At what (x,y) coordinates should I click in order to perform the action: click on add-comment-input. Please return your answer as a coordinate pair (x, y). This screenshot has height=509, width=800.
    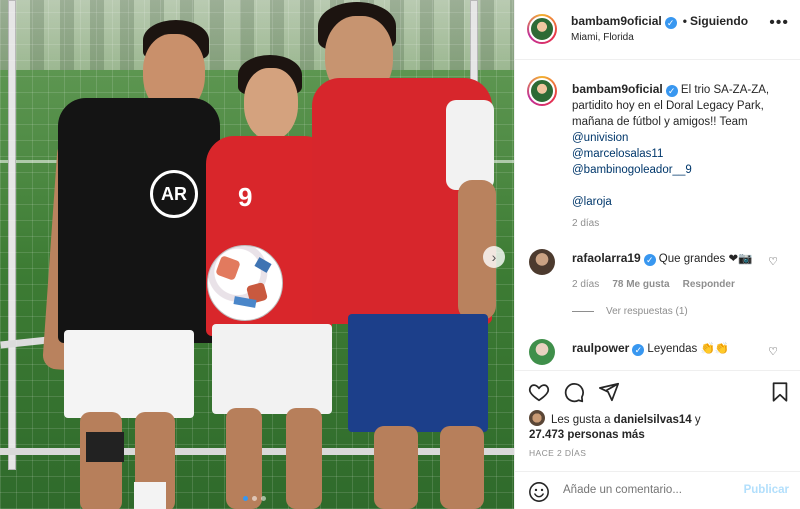
    Looking at the image, I should click on (648, 490).